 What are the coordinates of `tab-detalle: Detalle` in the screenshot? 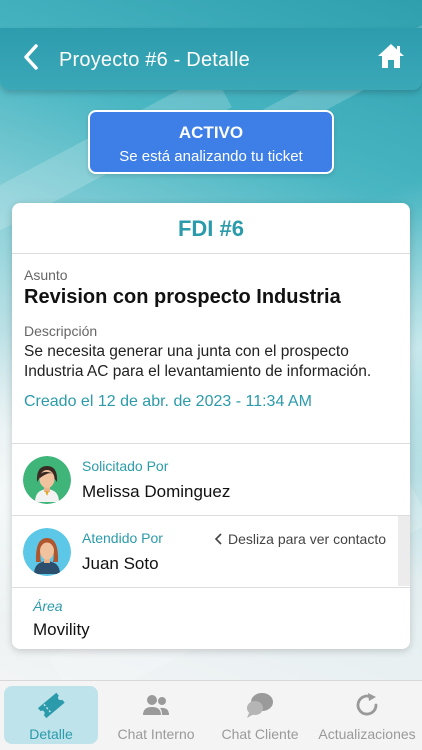 It's located at (51, 715).